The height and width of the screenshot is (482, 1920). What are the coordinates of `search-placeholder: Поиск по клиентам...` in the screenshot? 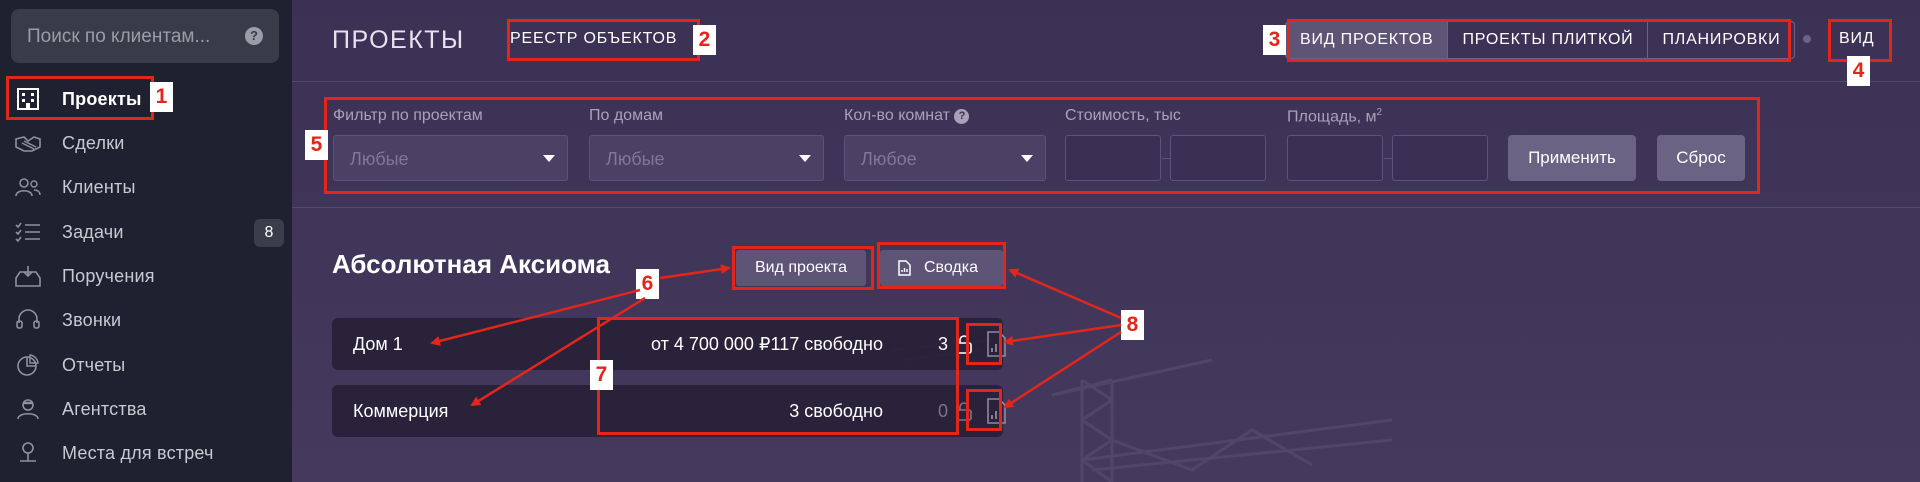 It's located at (119, 36).